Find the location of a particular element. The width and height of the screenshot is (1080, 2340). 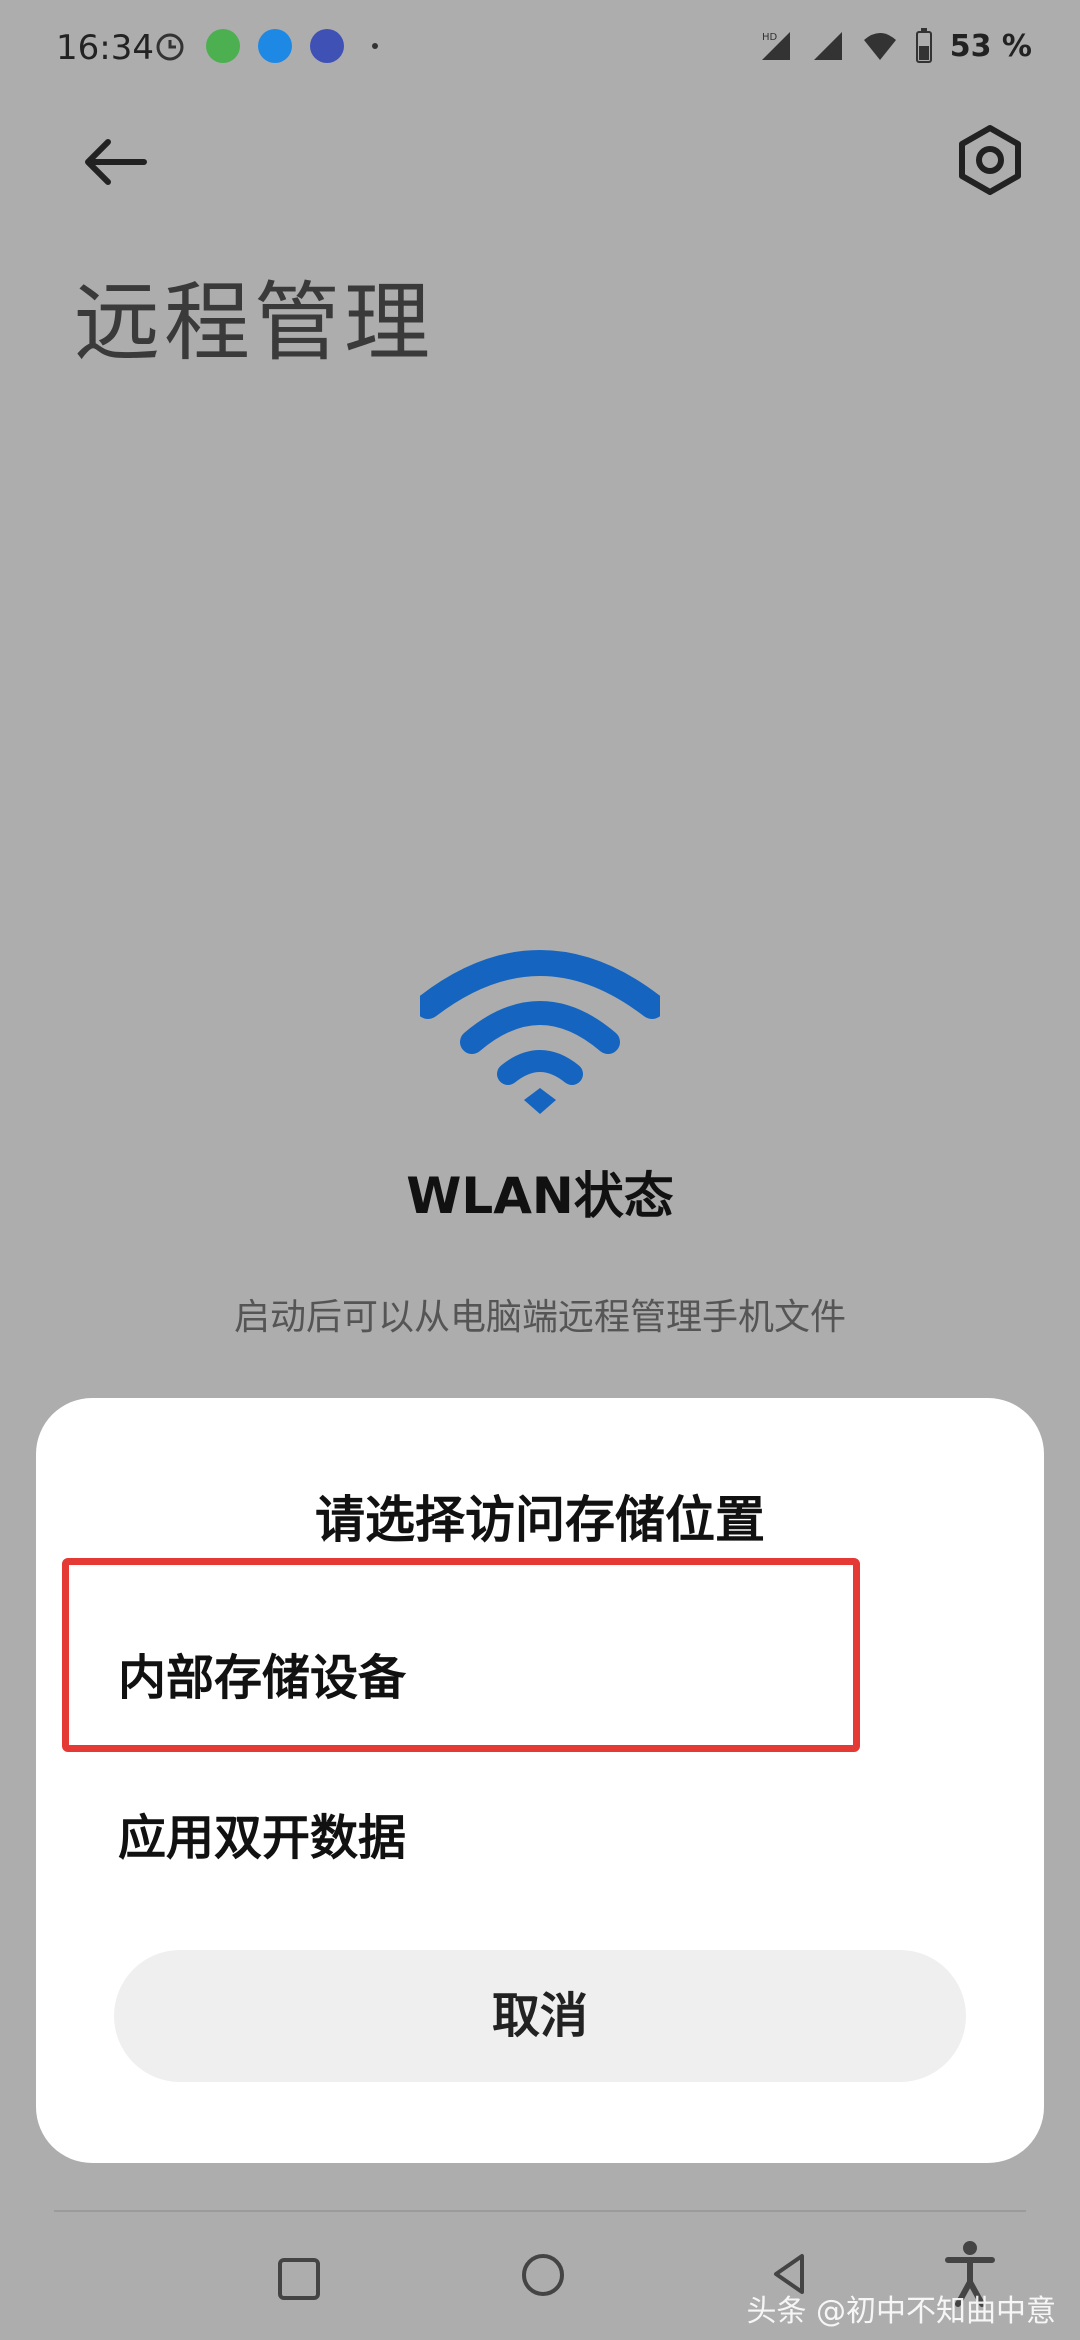

dot-icon is located at coordinates (375, 46).